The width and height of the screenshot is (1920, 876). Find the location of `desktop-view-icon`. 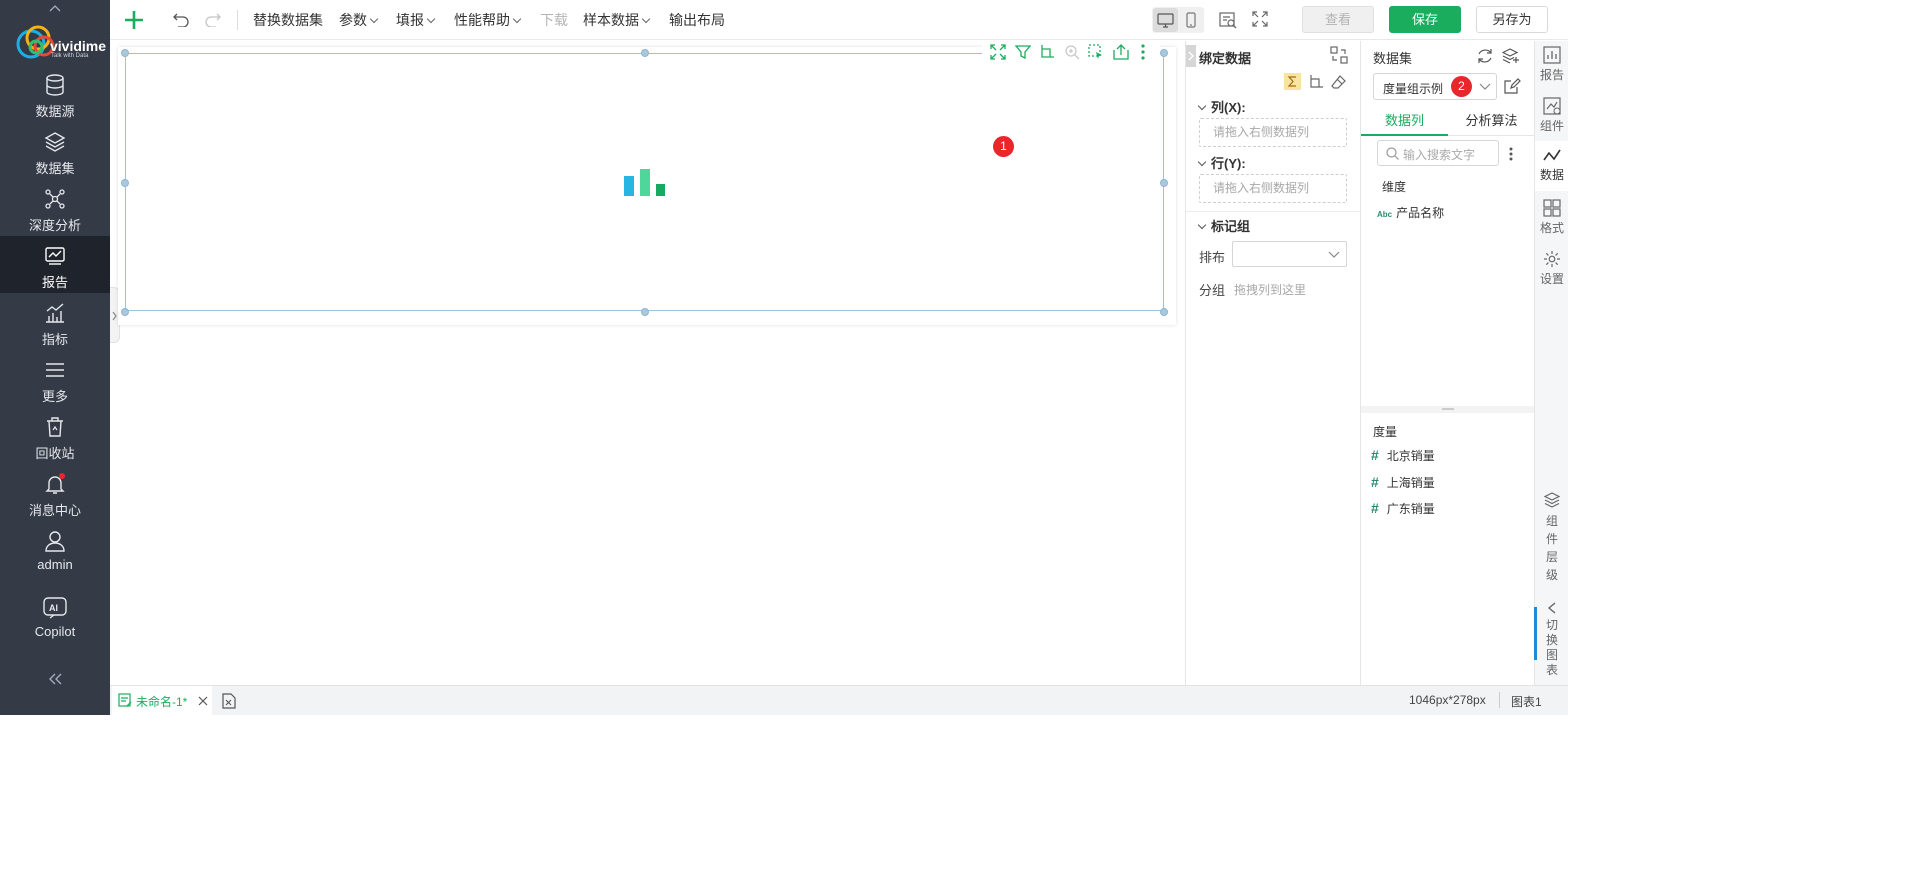

desktop-view-icon is located at coordinates (1165, 20).